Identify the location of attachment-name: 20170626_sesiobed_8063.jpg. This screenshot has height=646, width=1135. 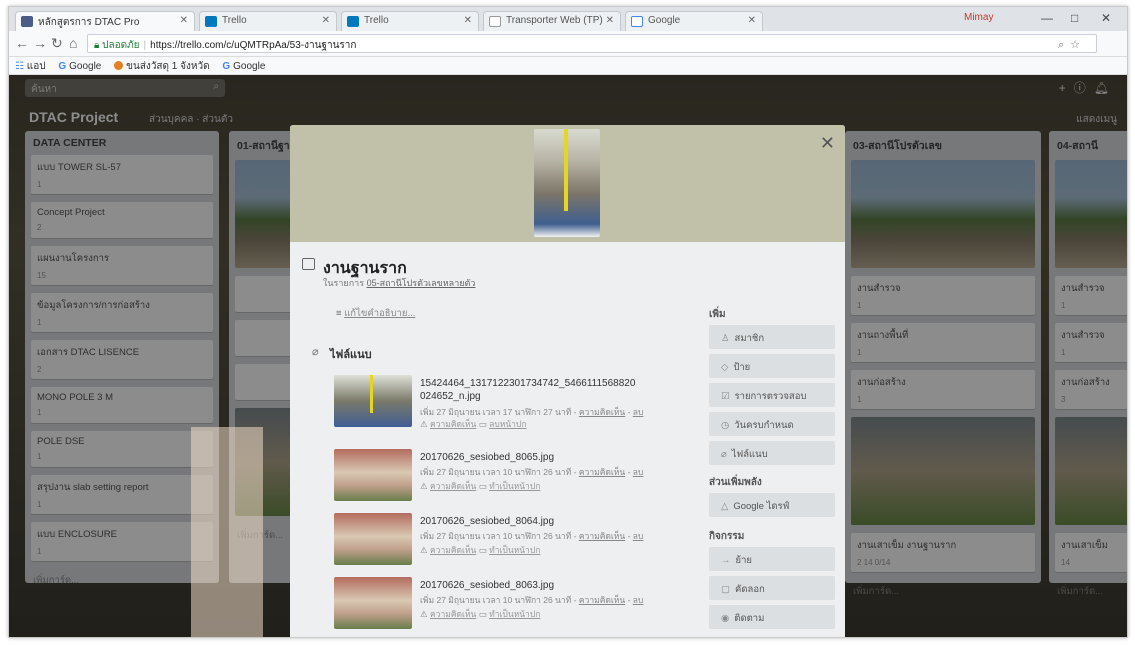
(530, 585).